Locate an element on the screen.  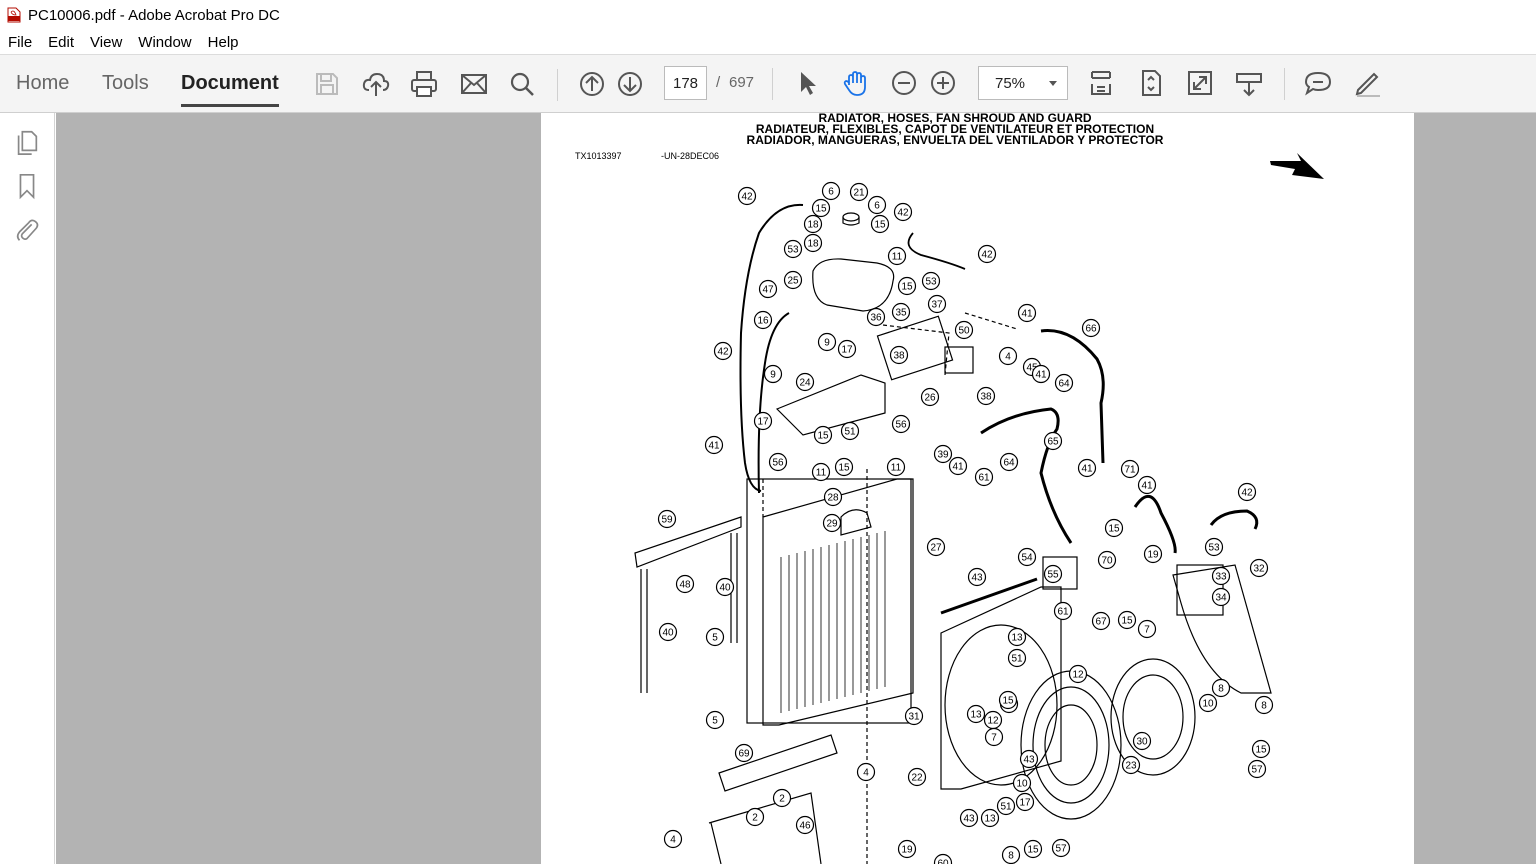
part-callout: 24 is located at coordinates (805, 382).